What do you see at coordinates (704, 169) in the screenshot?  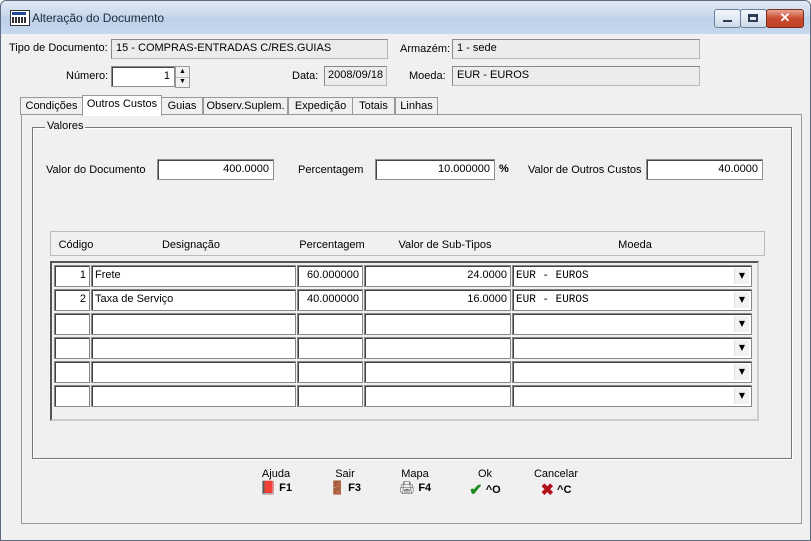 I see `valor-outros-custos-input: 40.0000` at bounding box center [704, 169].